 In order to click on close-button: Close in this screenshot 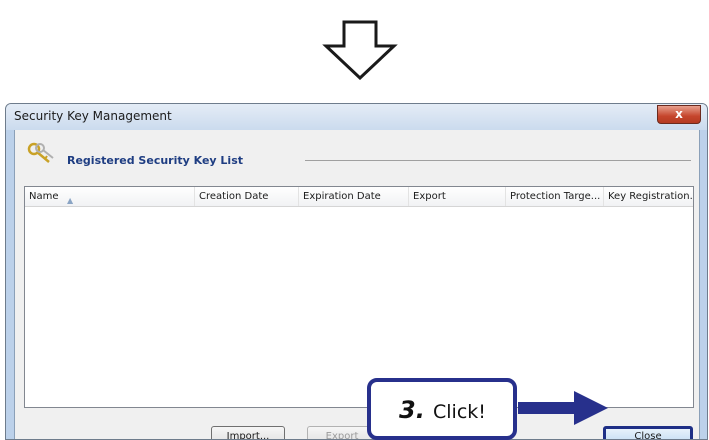, I will do `click(648, 432)`.